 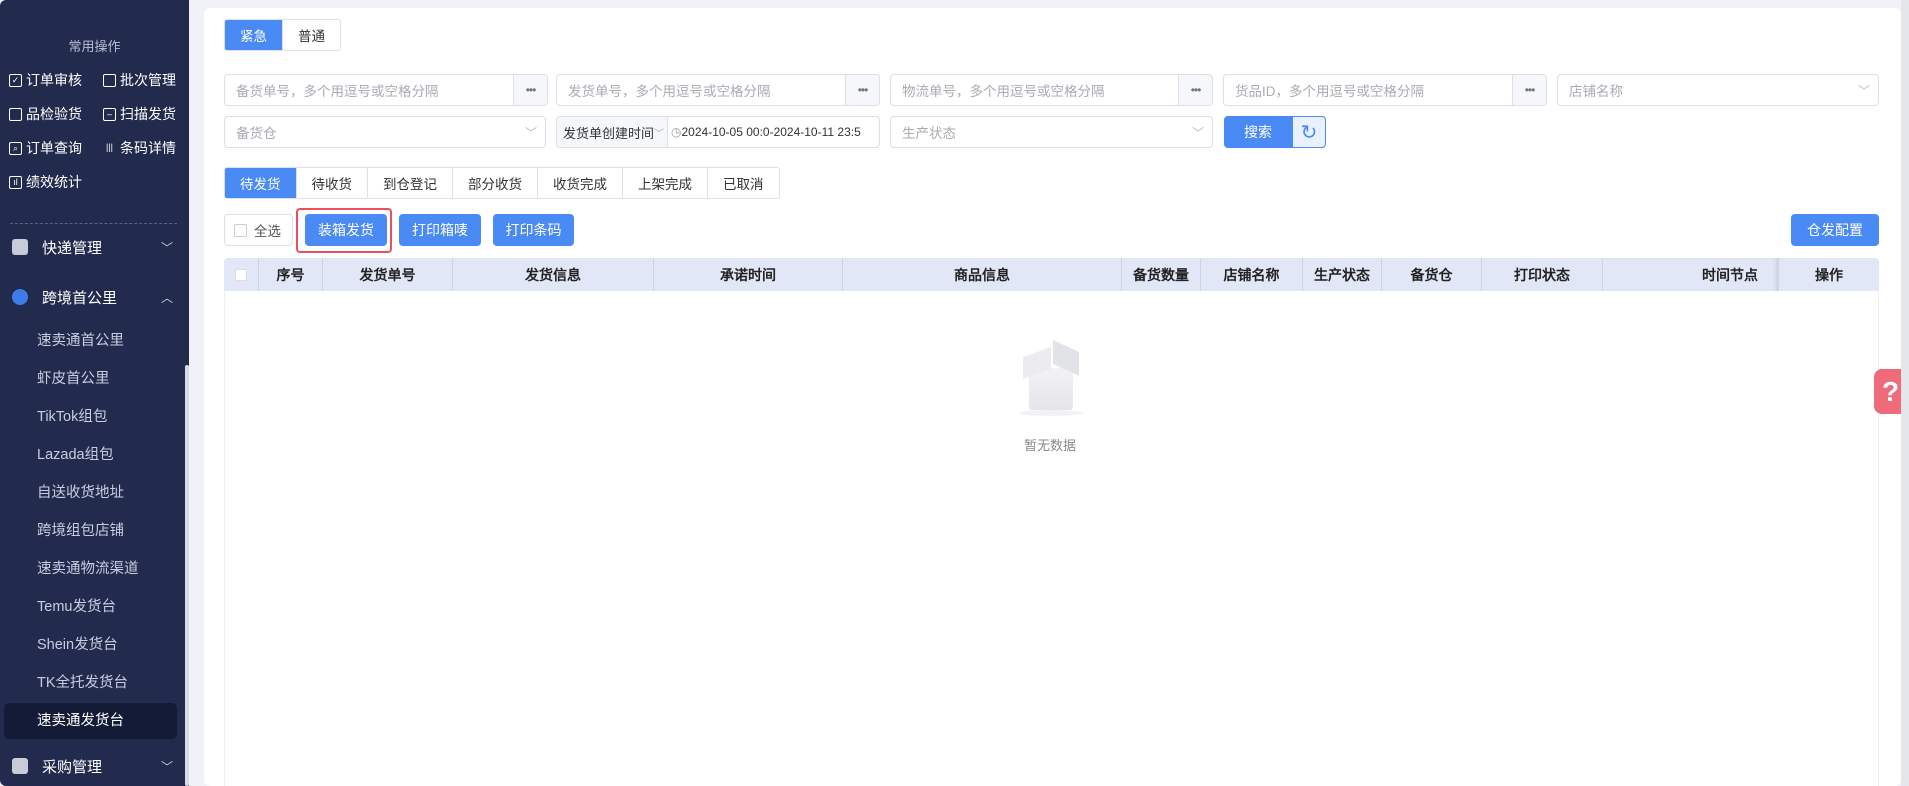 I want to click on group-crossborder: 跨境首公里 ︿, so click(x=94, y=297).